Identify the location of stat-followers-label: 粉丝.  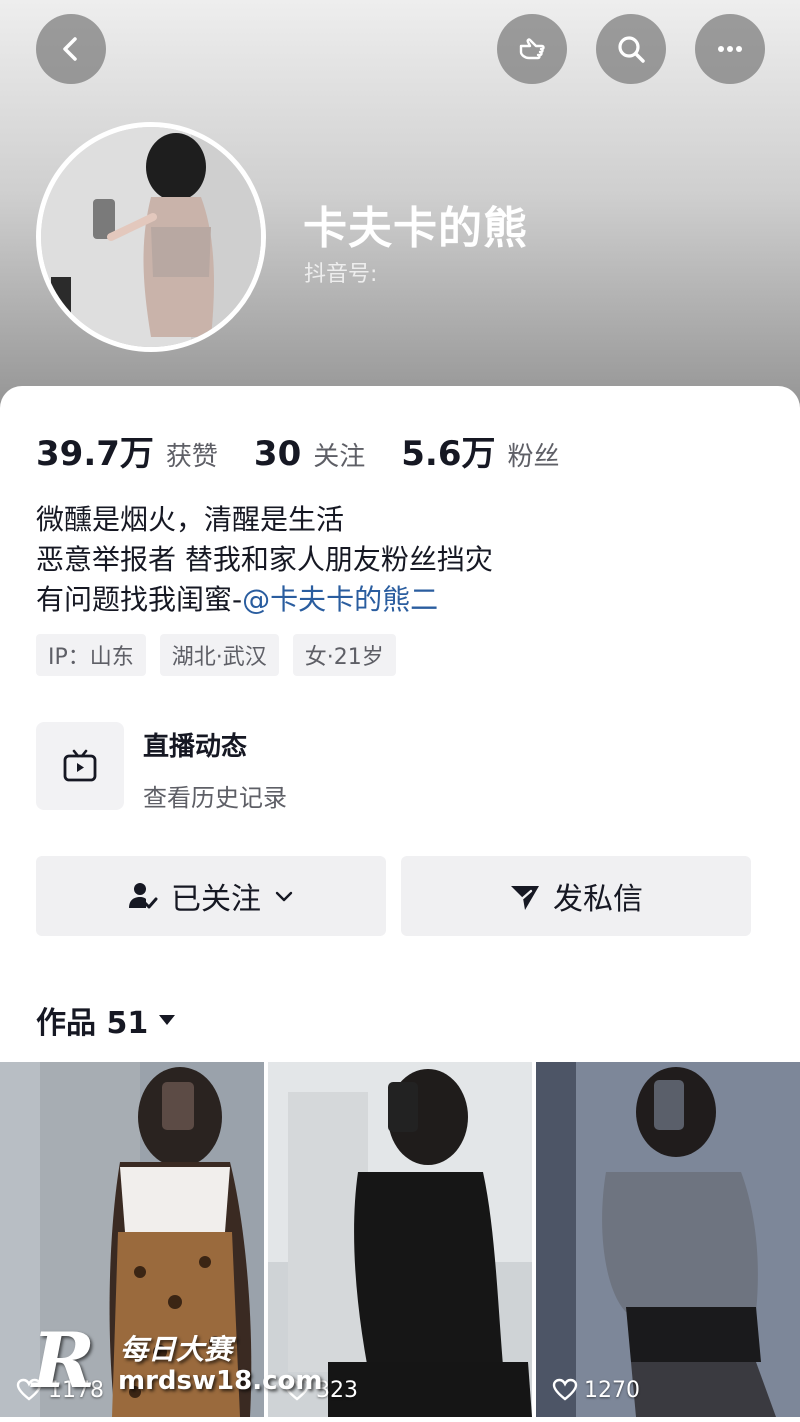
(533, 457).